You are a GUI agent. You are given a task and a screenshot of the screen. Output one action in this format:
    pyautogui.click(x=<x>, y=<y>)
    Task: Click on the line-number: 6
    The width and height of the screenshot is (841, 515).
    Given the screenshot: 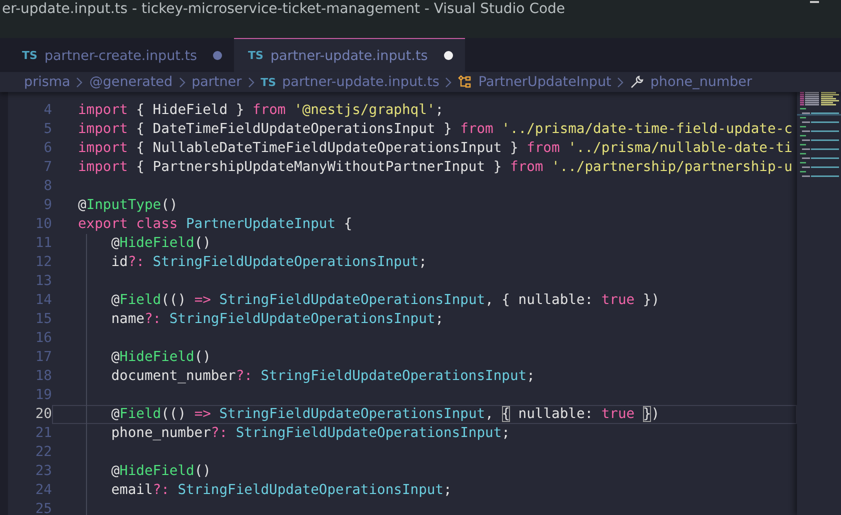 What is the action you would take?
    pyautogui.click(x=47, y=148)
    